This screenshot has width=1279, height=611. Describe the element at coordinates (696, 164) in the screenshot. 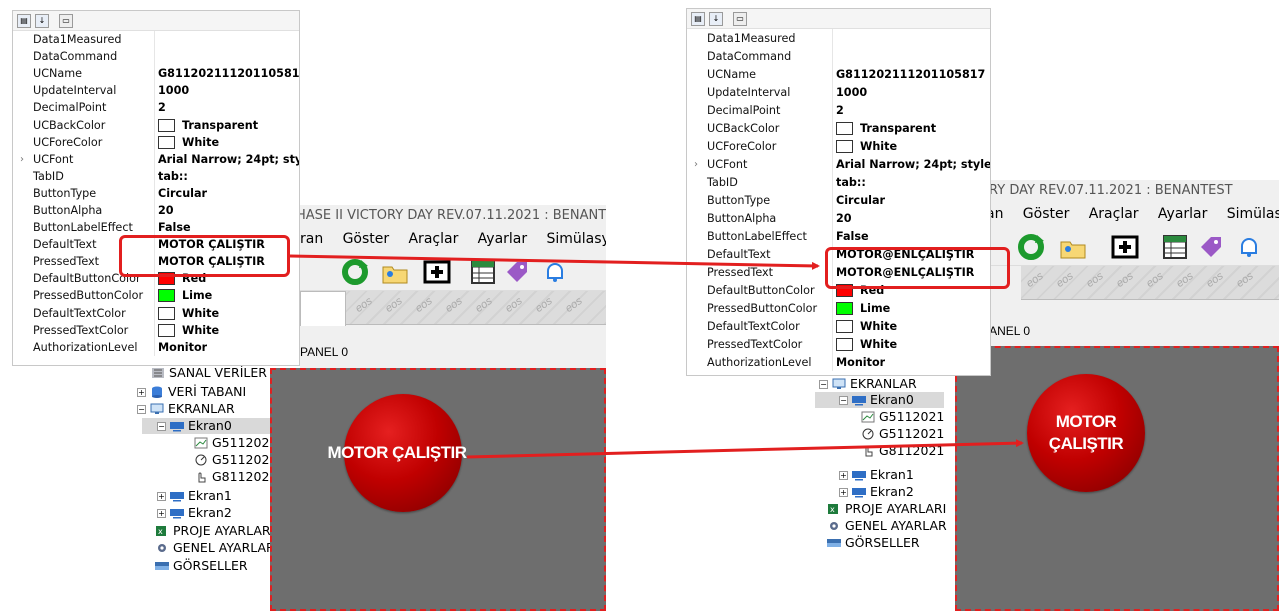

I see `expand-chevron-icon: ›` at that location.